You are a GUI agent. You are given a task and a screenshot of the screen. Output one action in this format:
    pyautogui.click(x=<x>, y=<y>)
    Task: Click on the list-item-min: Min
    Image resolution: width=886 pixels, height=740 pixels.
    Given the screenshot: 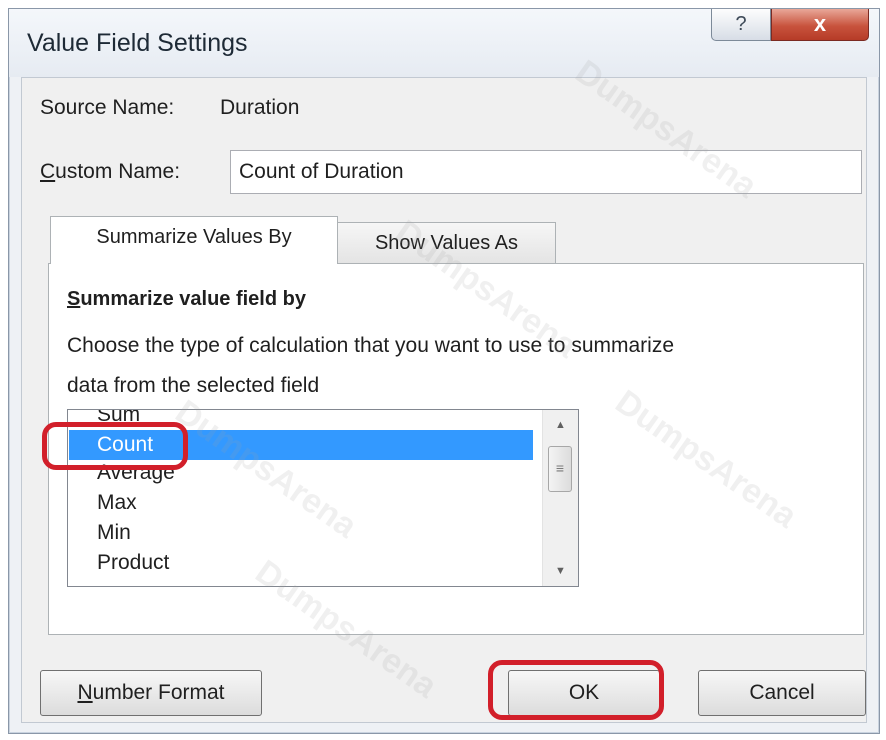 What is the action you would take?
    pyautogui.click(x=301, y=533)
    